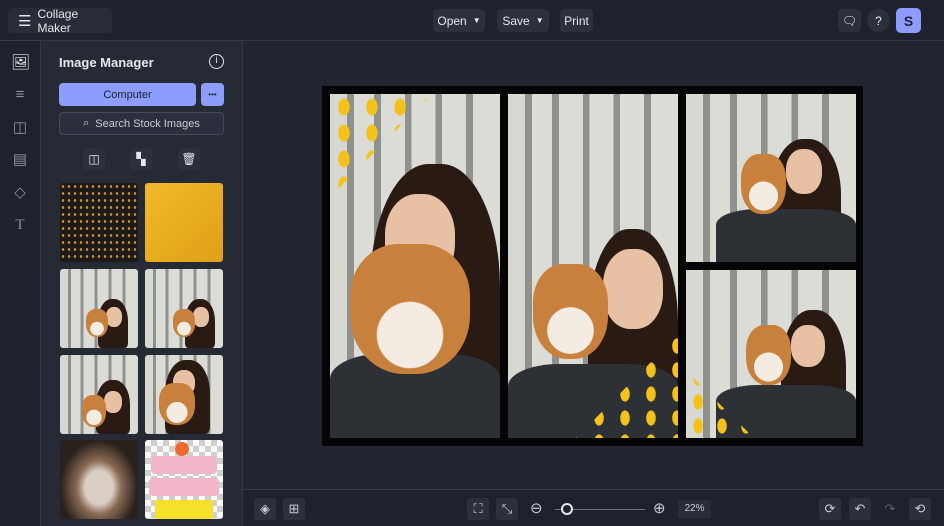  I want to click on fit-to-screen-button: ⛶, so click(478, 509).